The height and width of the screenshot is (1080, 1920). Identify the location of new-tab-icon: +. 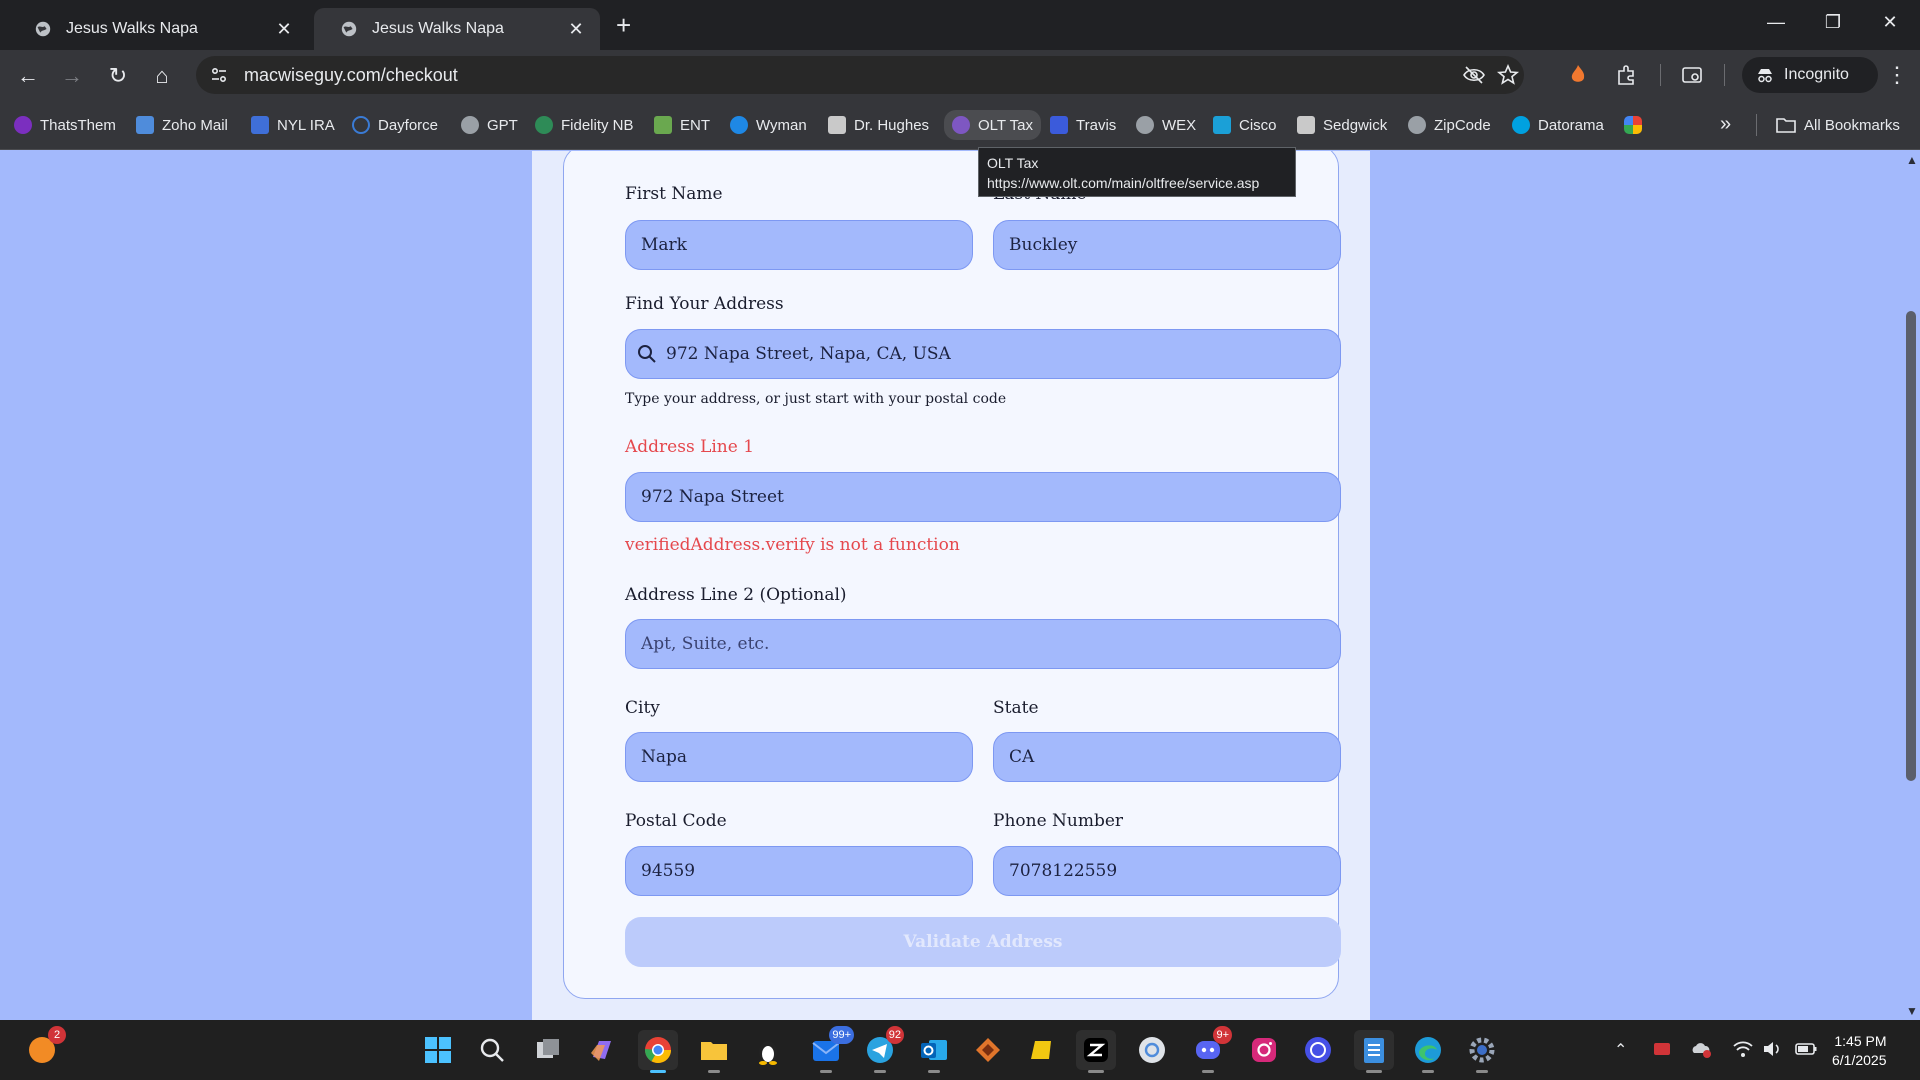
(623, 25).